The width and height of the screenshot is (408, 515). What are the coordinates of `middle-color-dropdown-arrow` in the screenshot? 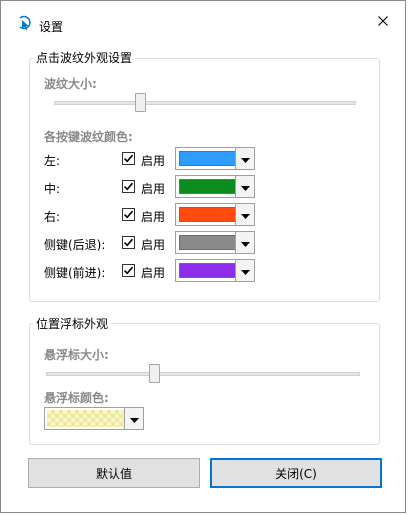 It's located at (244, 186).